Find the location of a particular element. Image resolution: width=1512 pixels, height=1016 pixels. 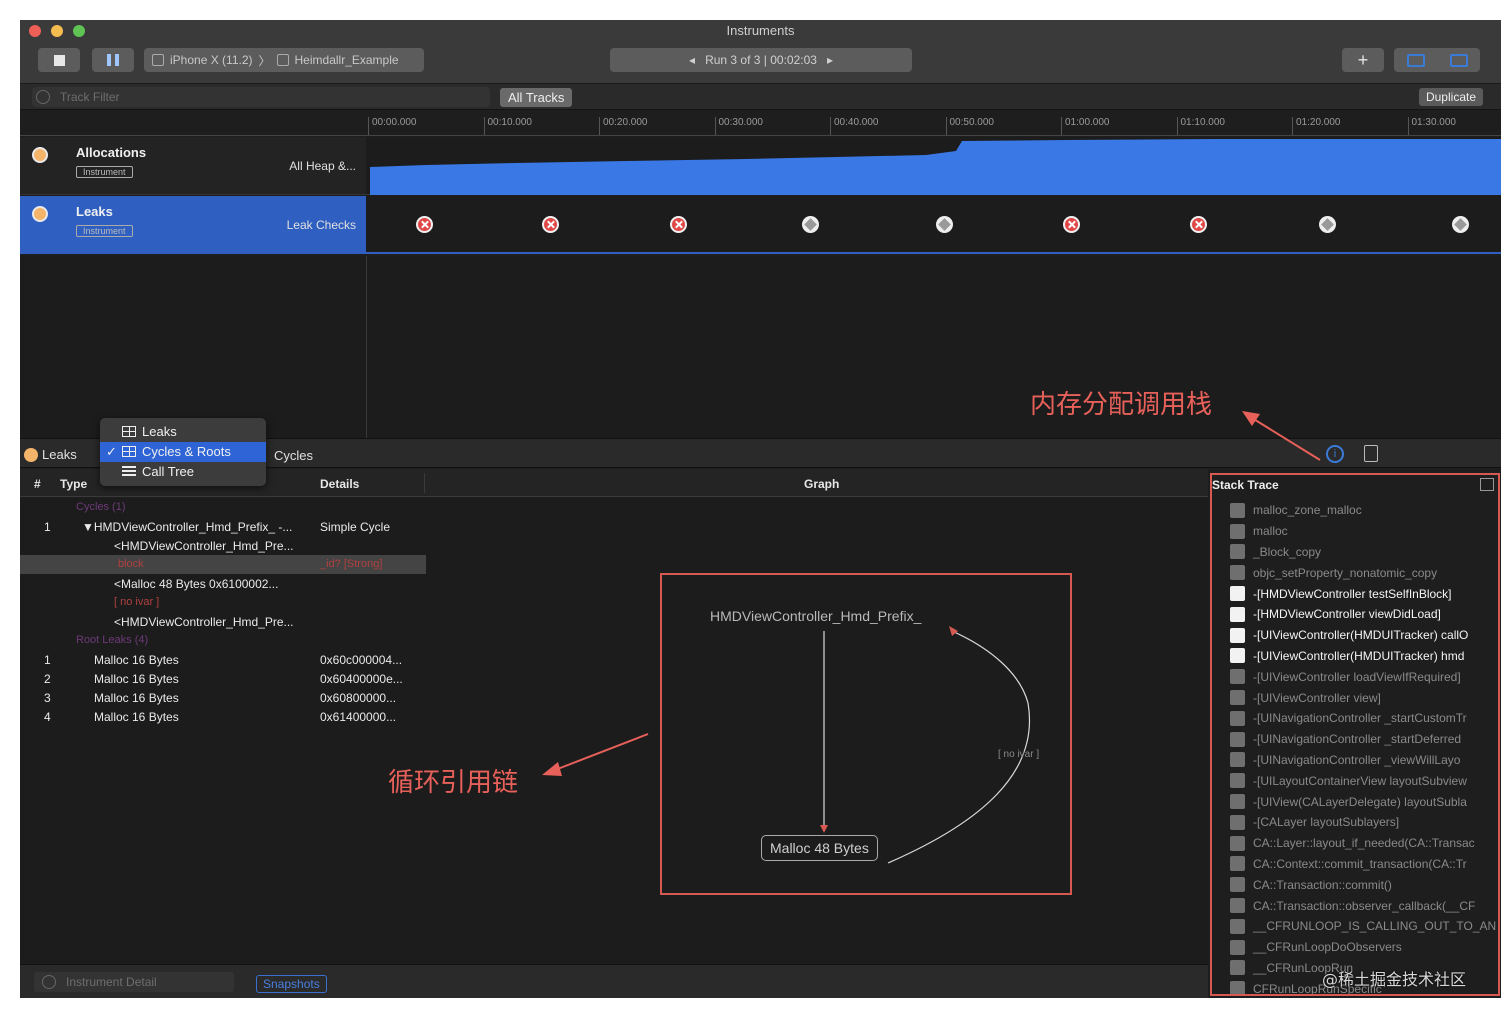

breadcrumb-leaks: Leaks is located at coordinates (50, 454).